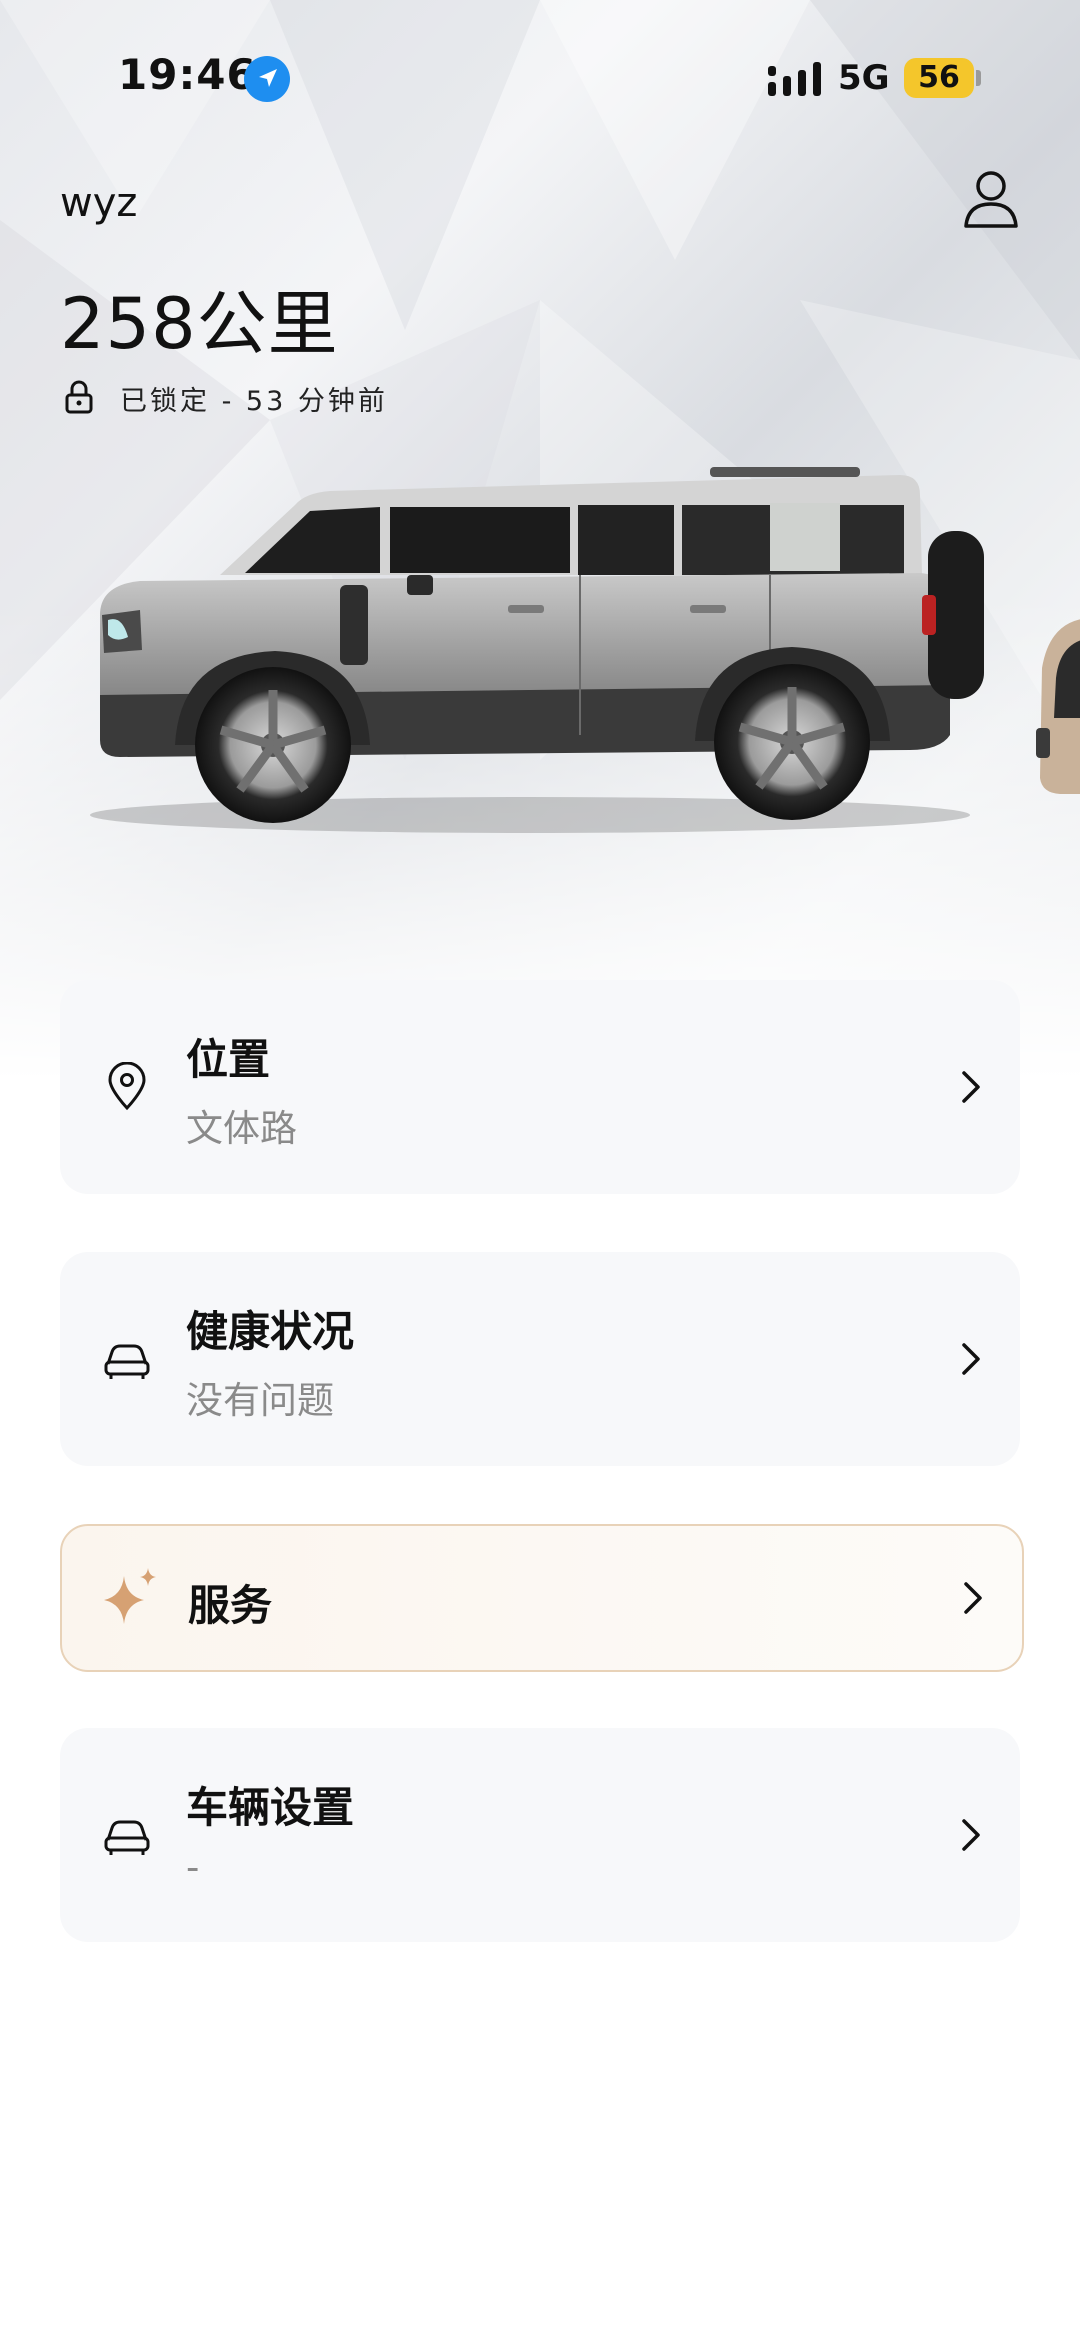 This screenshot has width=1080, height=2347. What do you see at coordinates (540, 1359) in the screenshot?
I see `health-status-card: 健康状况 没有问题` at bounding box center [540, 1359].